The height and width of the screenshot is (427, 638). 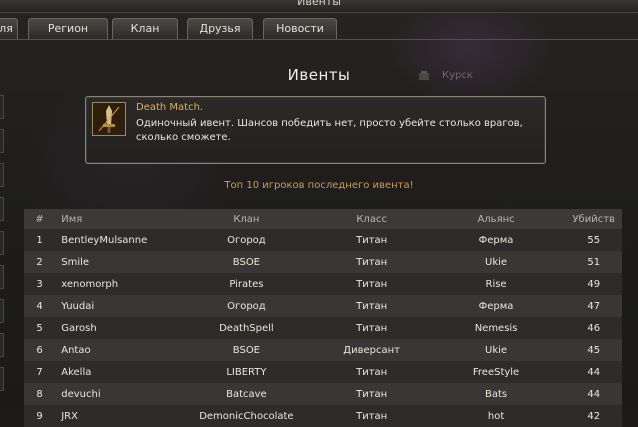 What do you see at coordinates (593, 219) in the screenshot?
I see `header-kills: Убийств` at bounding box center [593, 219].